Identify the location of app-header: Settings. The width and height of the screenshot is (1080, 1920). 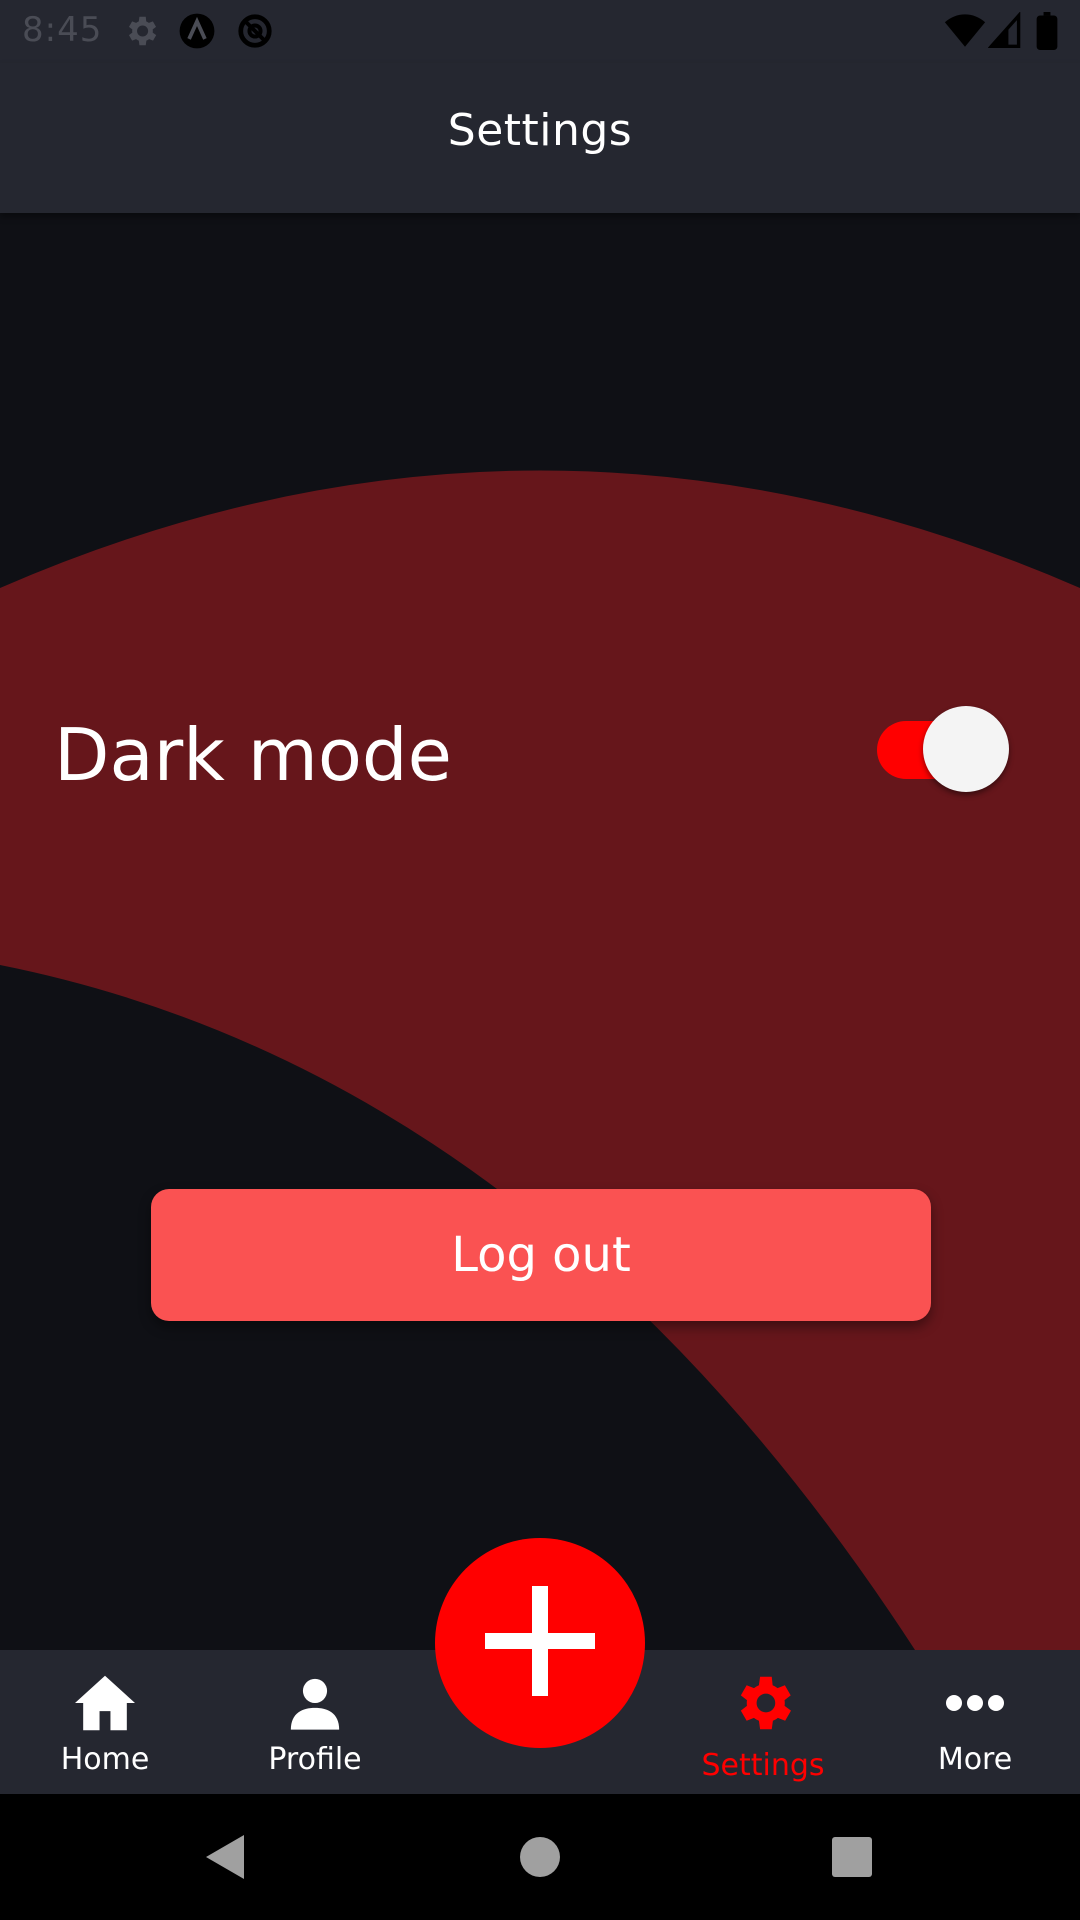
(540, 138).